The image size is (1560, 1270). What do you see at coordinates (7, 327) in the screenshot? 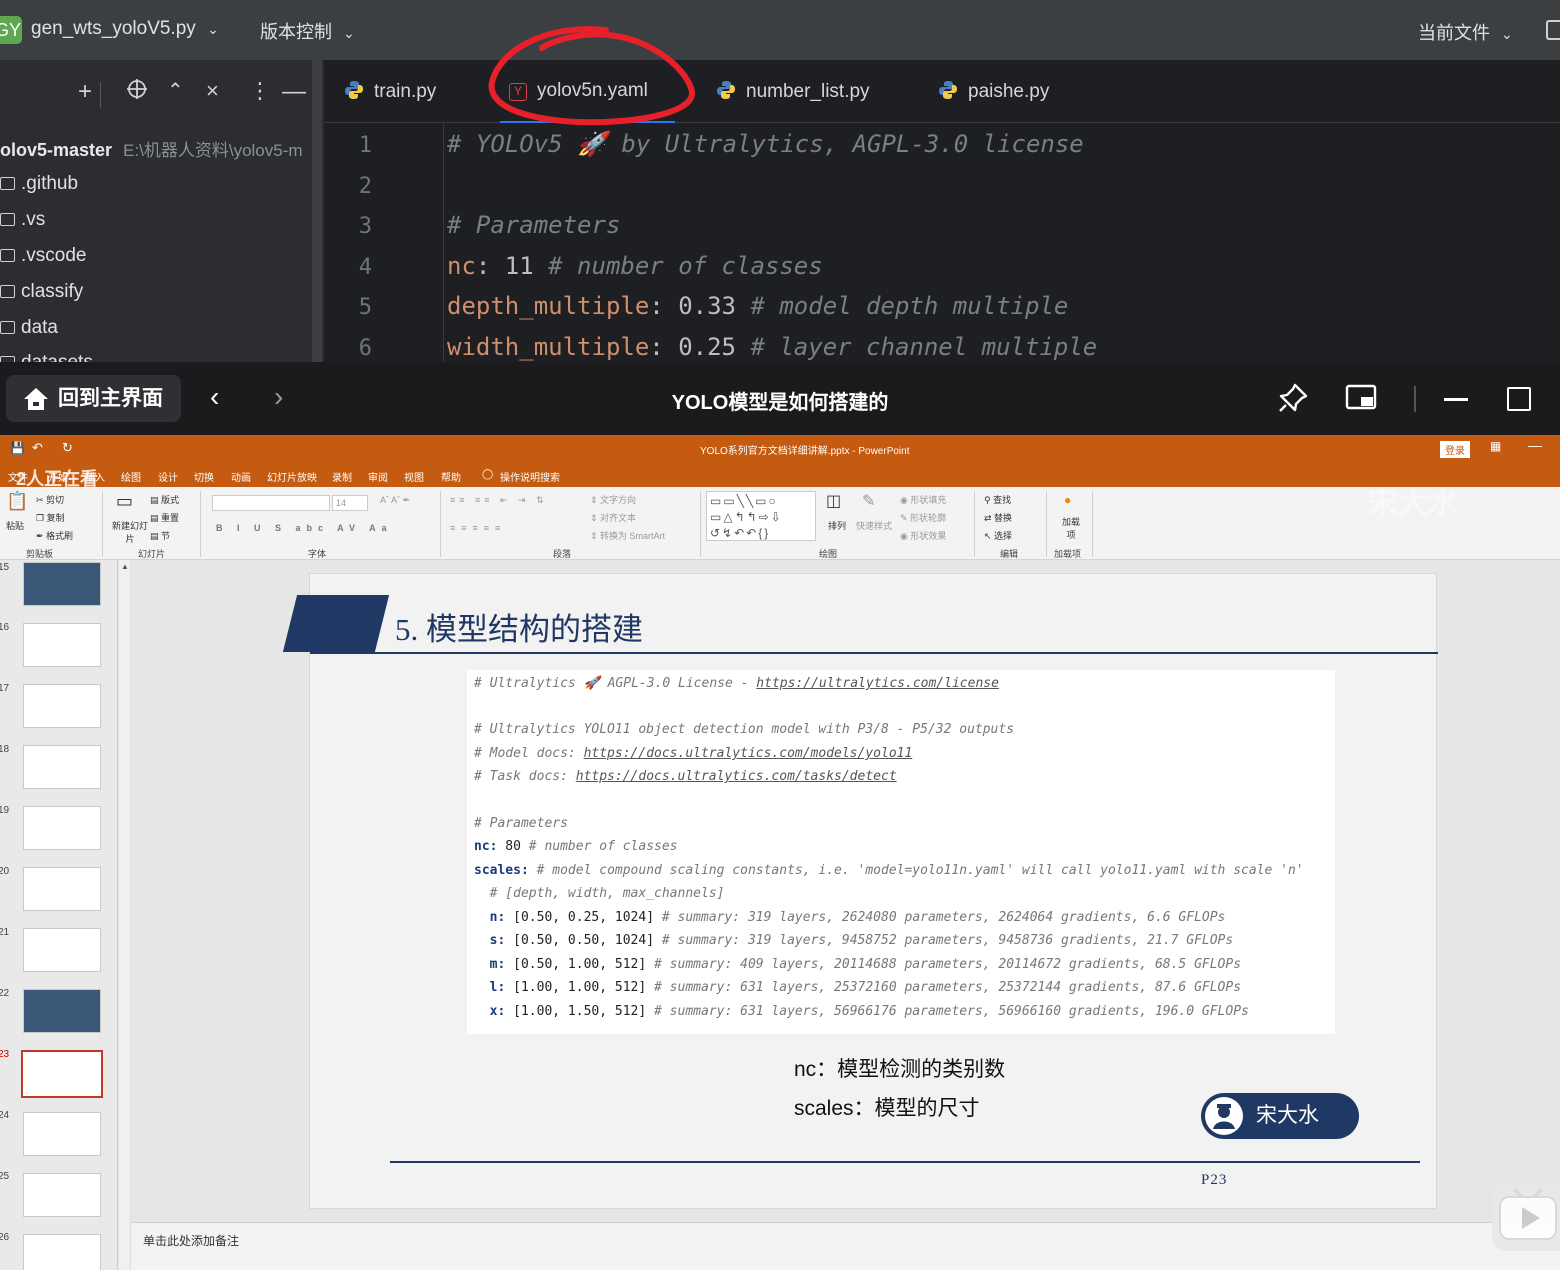
I see `folder-icon` at bounding box center [7, 327].